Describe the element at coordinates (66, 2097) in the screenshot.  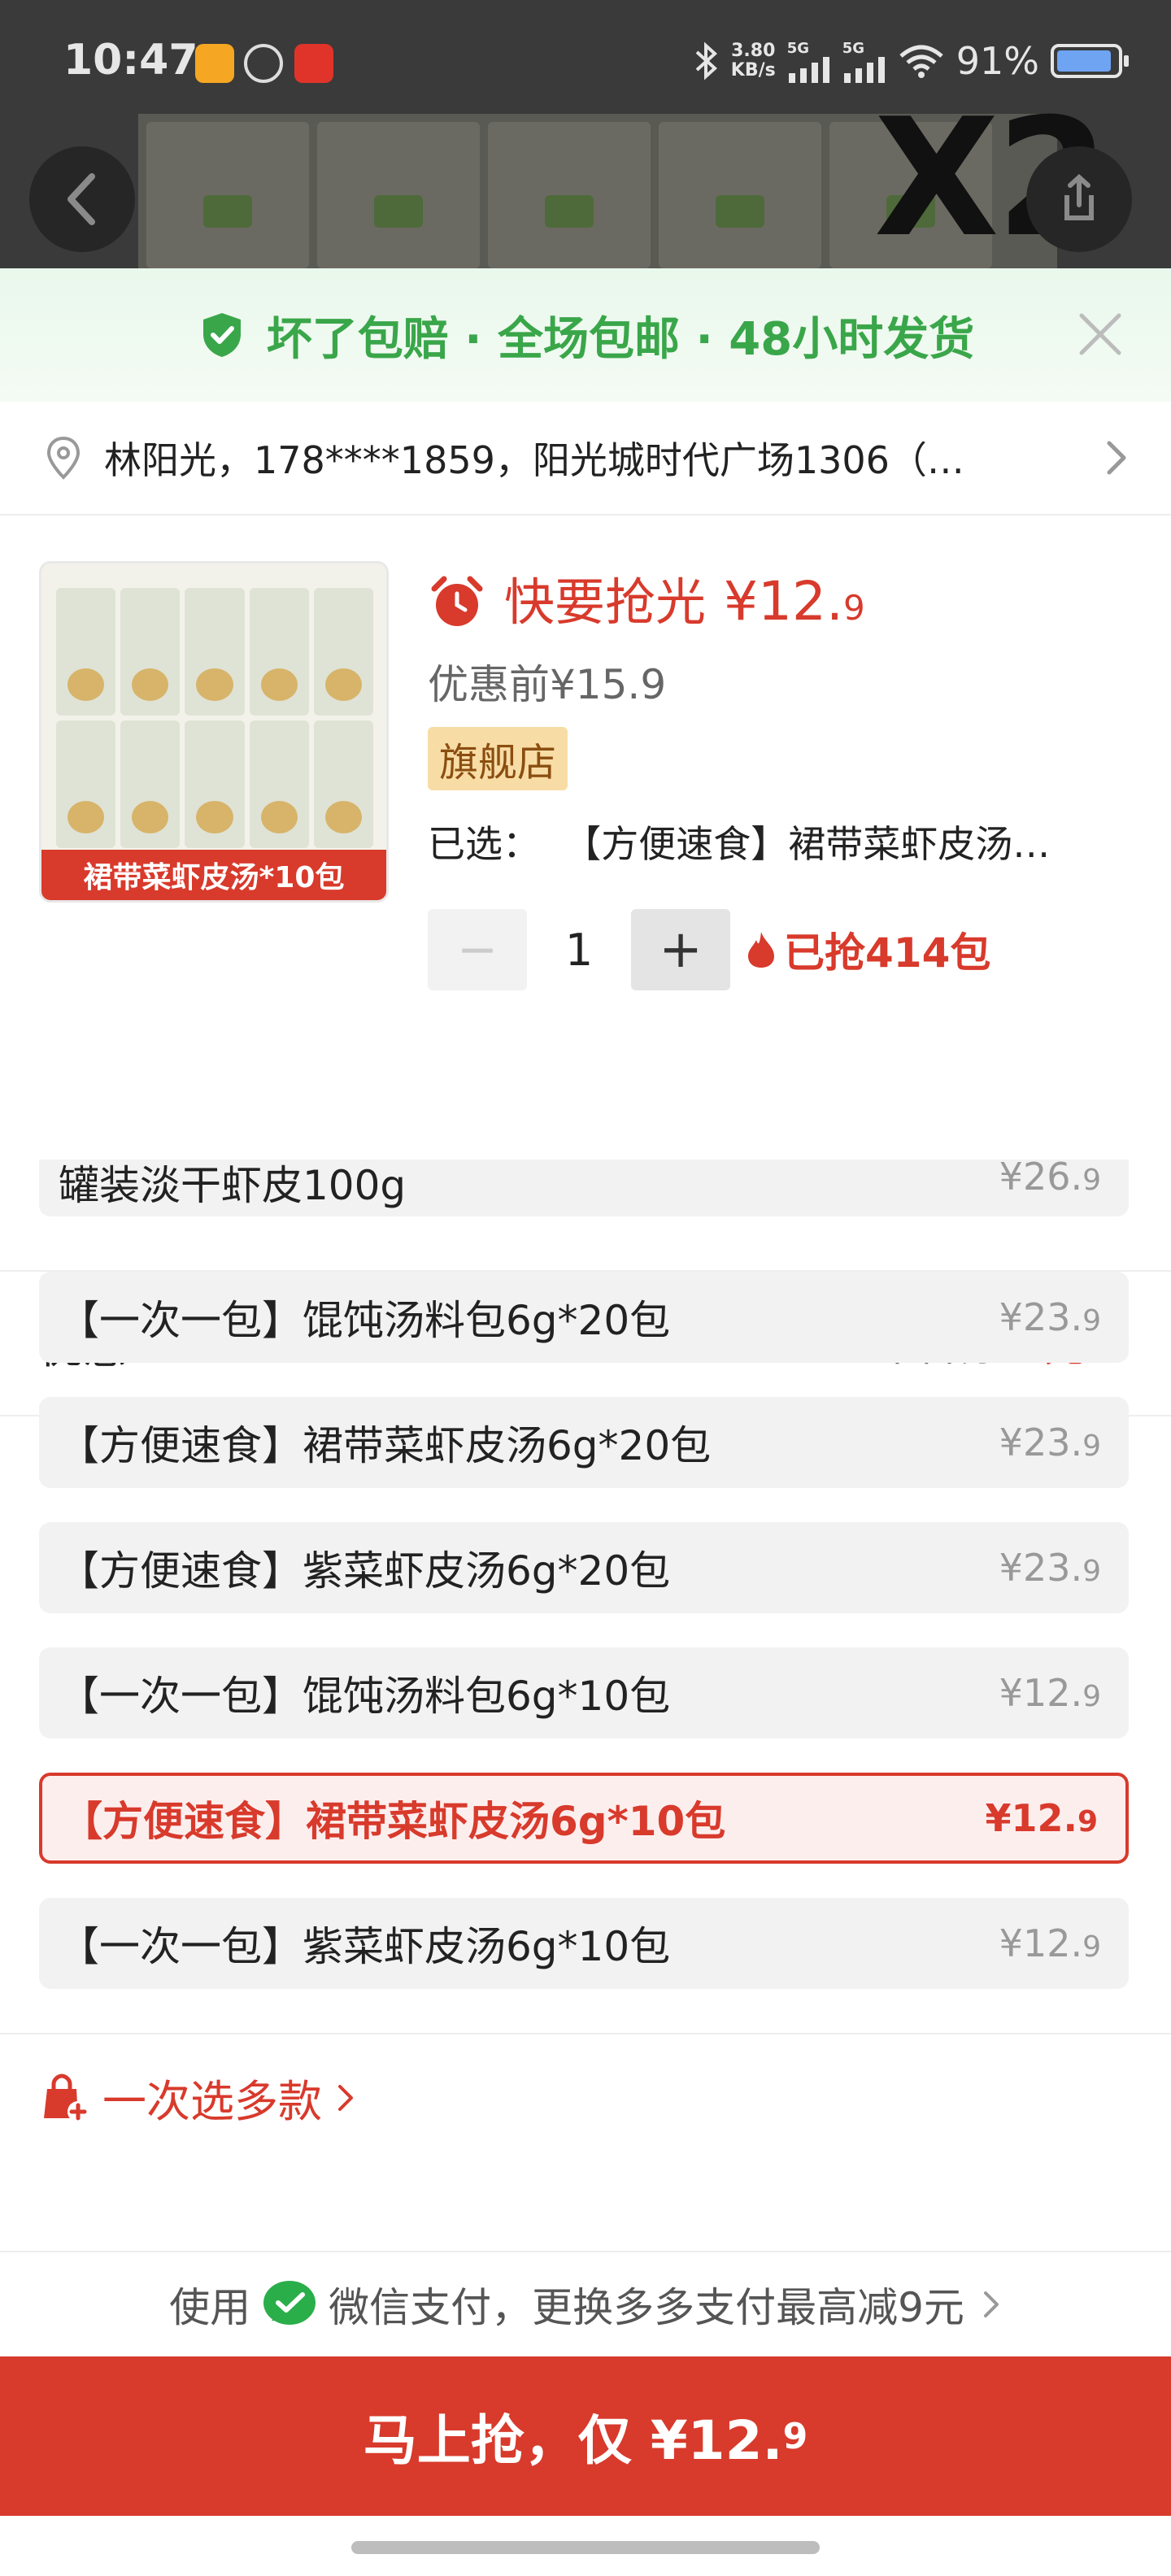
I see `shopping-bag-plus-icon` at that location.